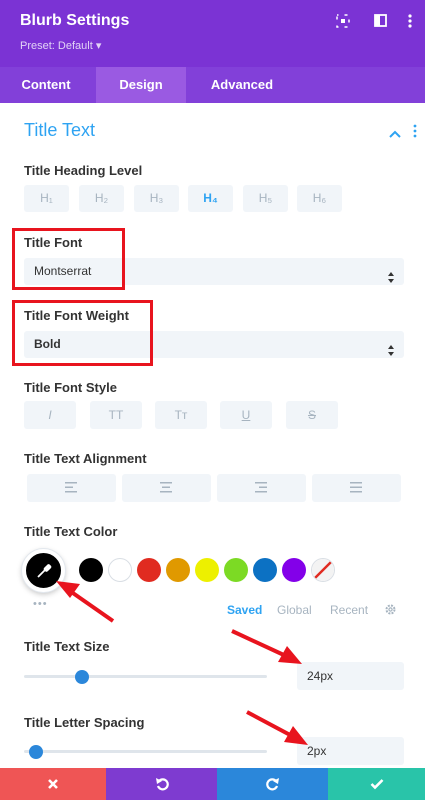 The height and width of the screenshot is (800, 425). I want to click on discard-button, so click(53, 784).